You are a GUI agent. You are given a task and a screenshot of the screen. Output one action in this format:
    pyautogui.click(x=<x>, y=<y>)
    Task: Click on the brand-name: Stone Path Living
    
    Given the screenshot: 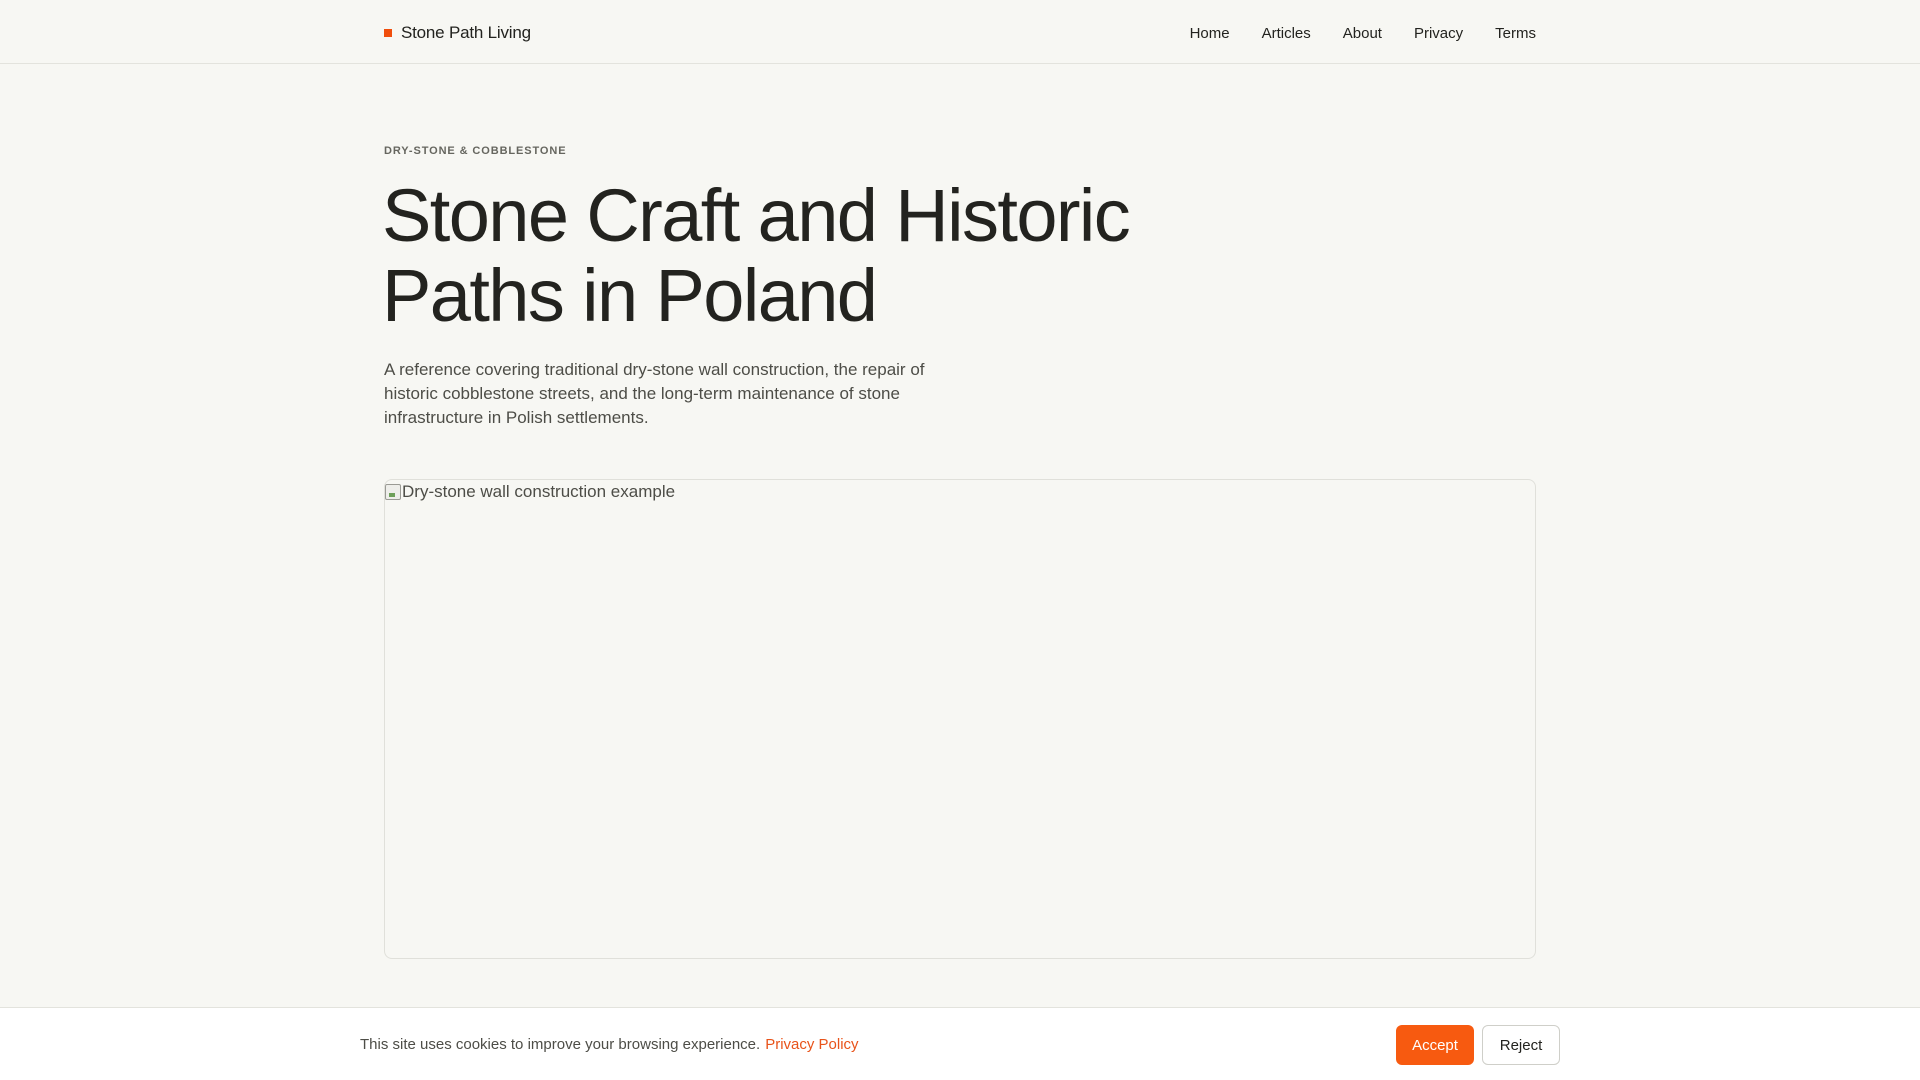 What is the action you would take?
    pyautogui.click(x=466, y=32)
    